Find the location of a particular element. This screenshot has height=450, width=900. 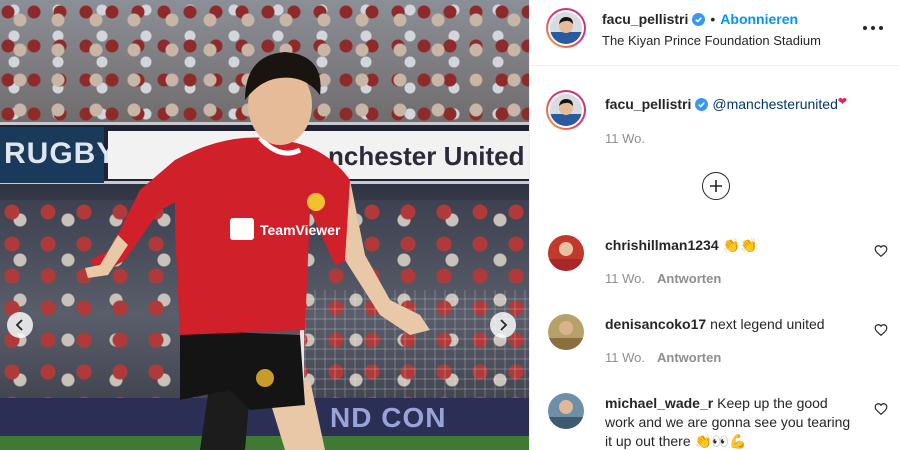

caption-avatar is located at coordinates (566, 110).